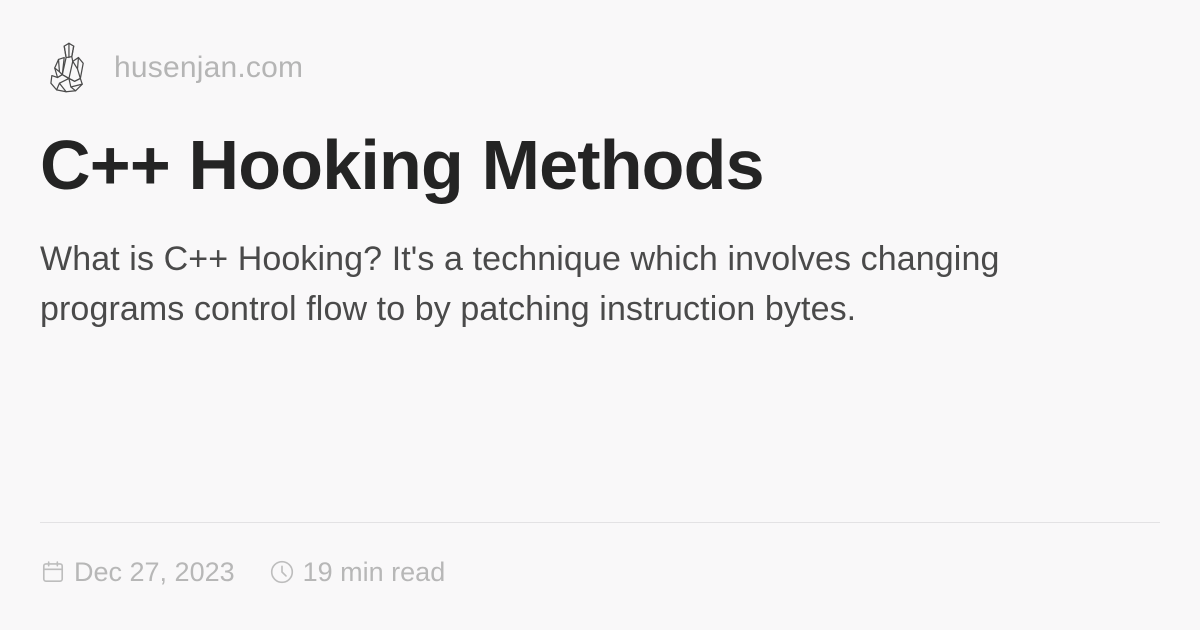 This screenshot has width=1200, height=630. I want to click on calendar-icon, so click(53, 572).